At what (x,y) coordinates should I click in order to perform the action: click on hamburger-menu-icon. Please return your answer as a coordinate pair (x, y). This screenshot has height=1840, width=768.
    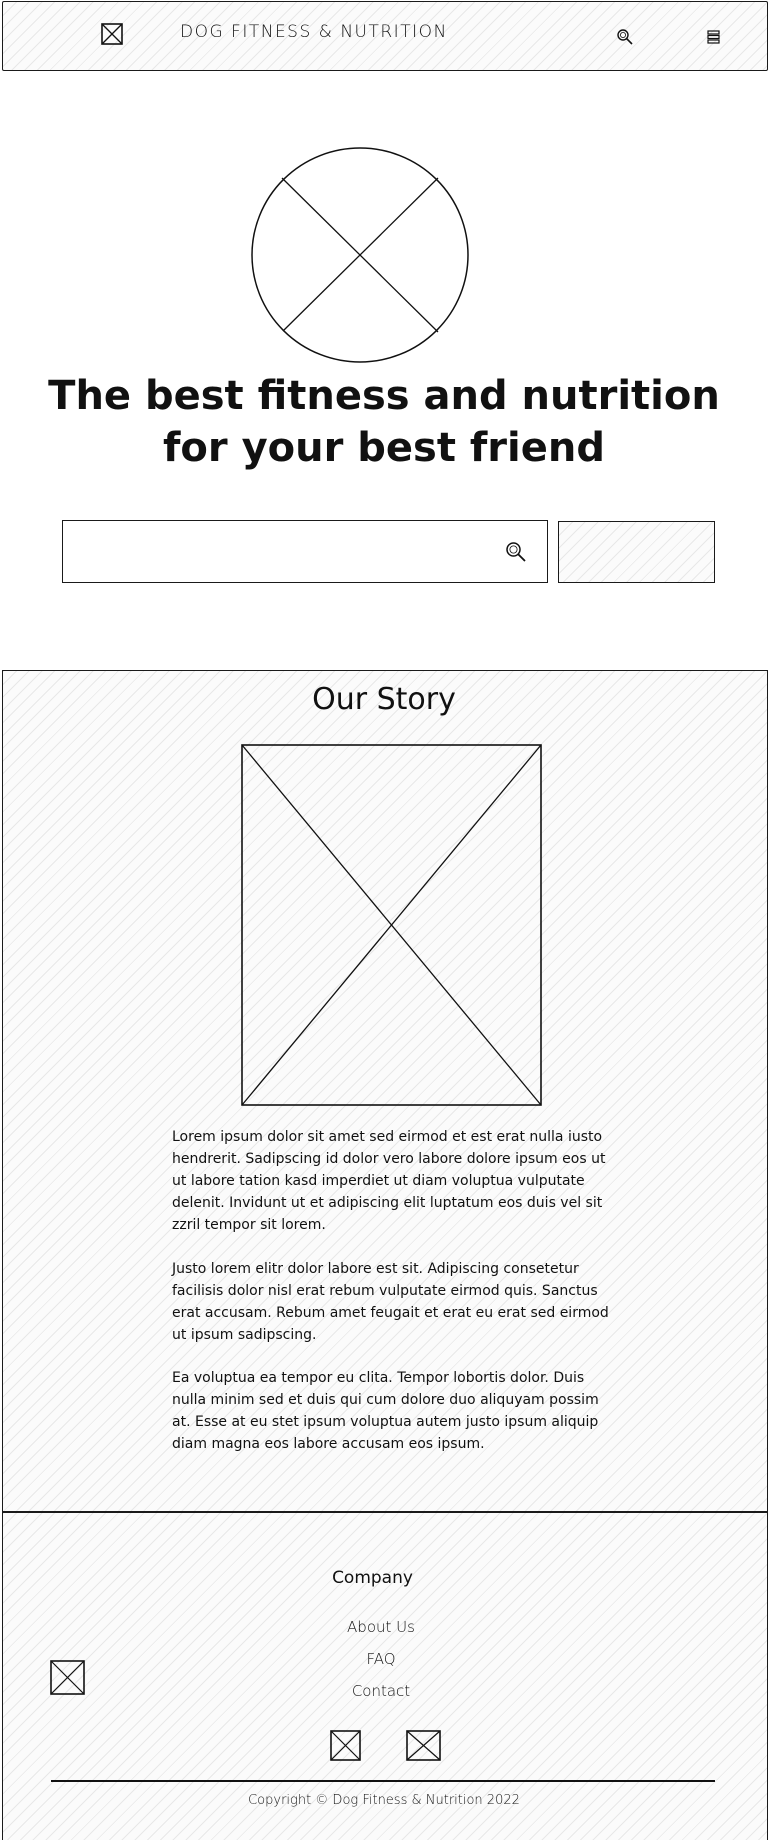
    Looking at the image, I should click on (714, 37).